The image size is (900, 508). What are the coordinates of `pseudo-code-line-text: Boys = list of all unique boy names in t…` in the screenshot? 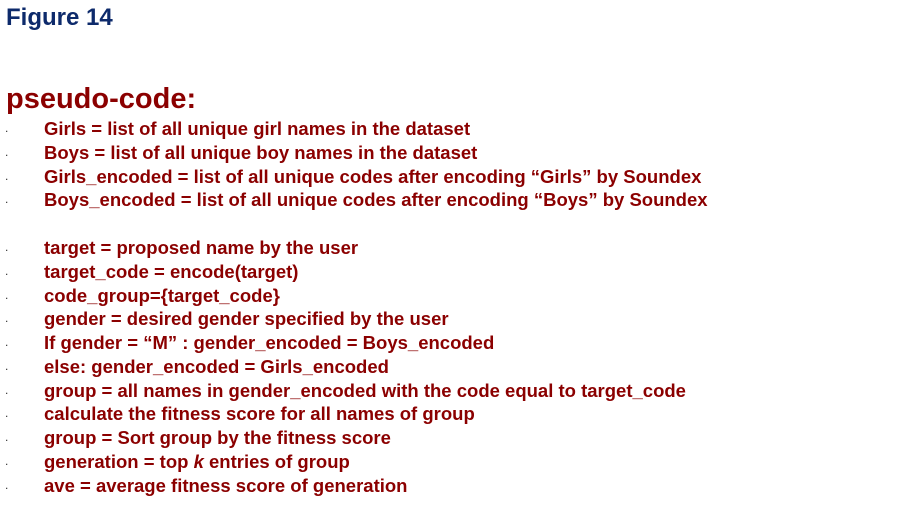 It's located at (261, 152).